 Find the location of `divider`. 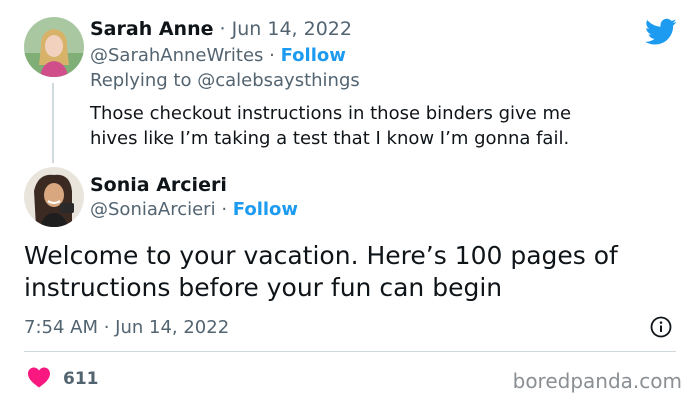

divider is located at coordinates (350, 351).